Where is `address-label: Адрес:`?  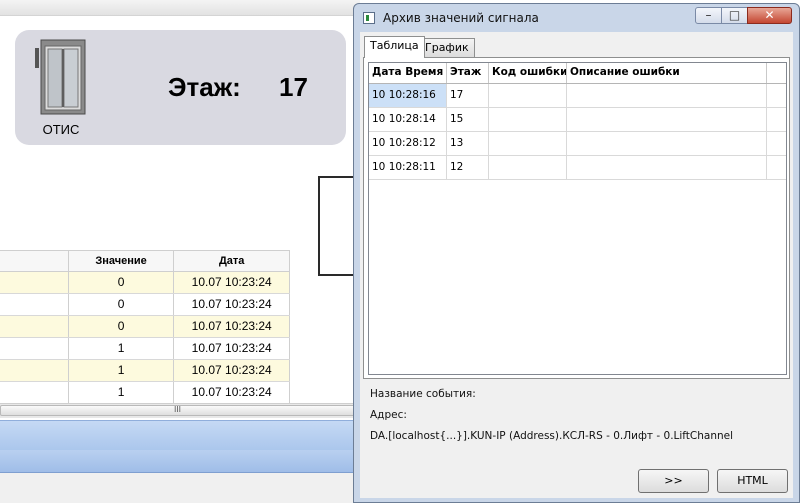
address-label: Адрес: is located at coordinates (388, 415).